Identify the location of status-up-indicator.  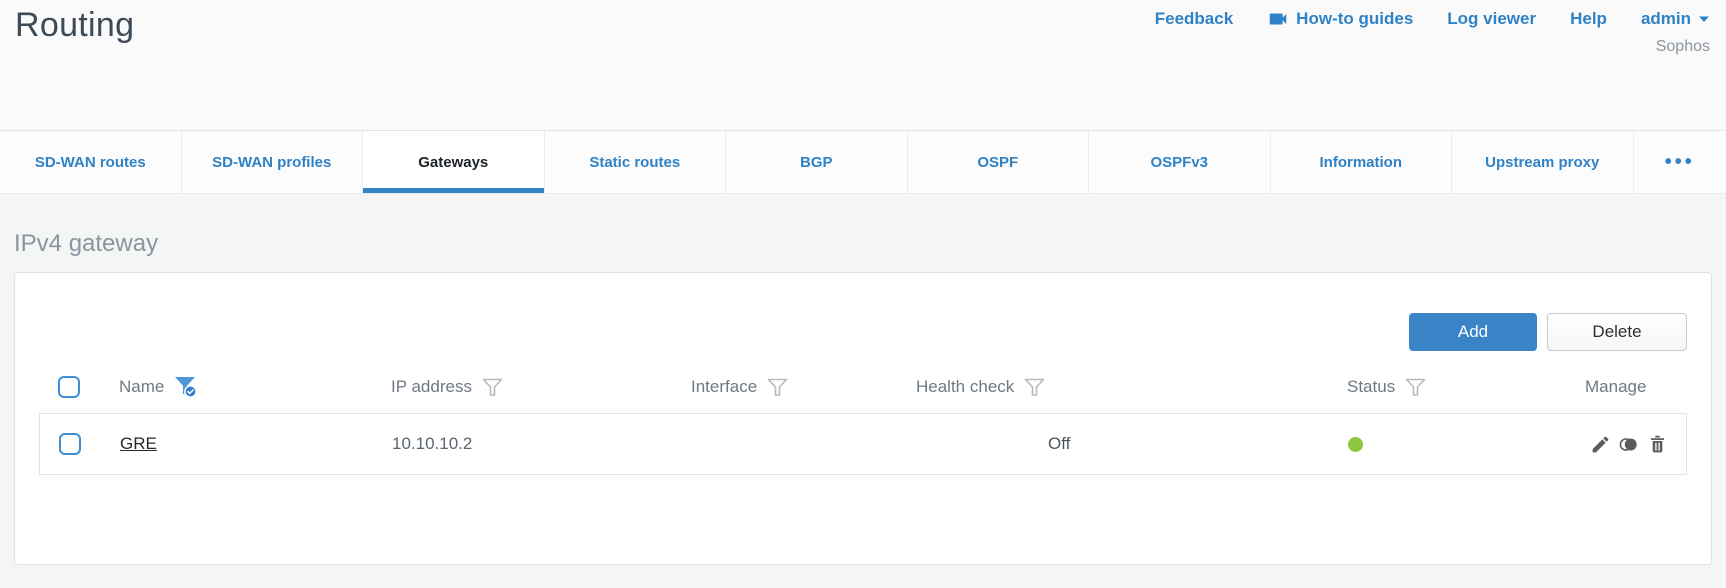
(1355, 444).